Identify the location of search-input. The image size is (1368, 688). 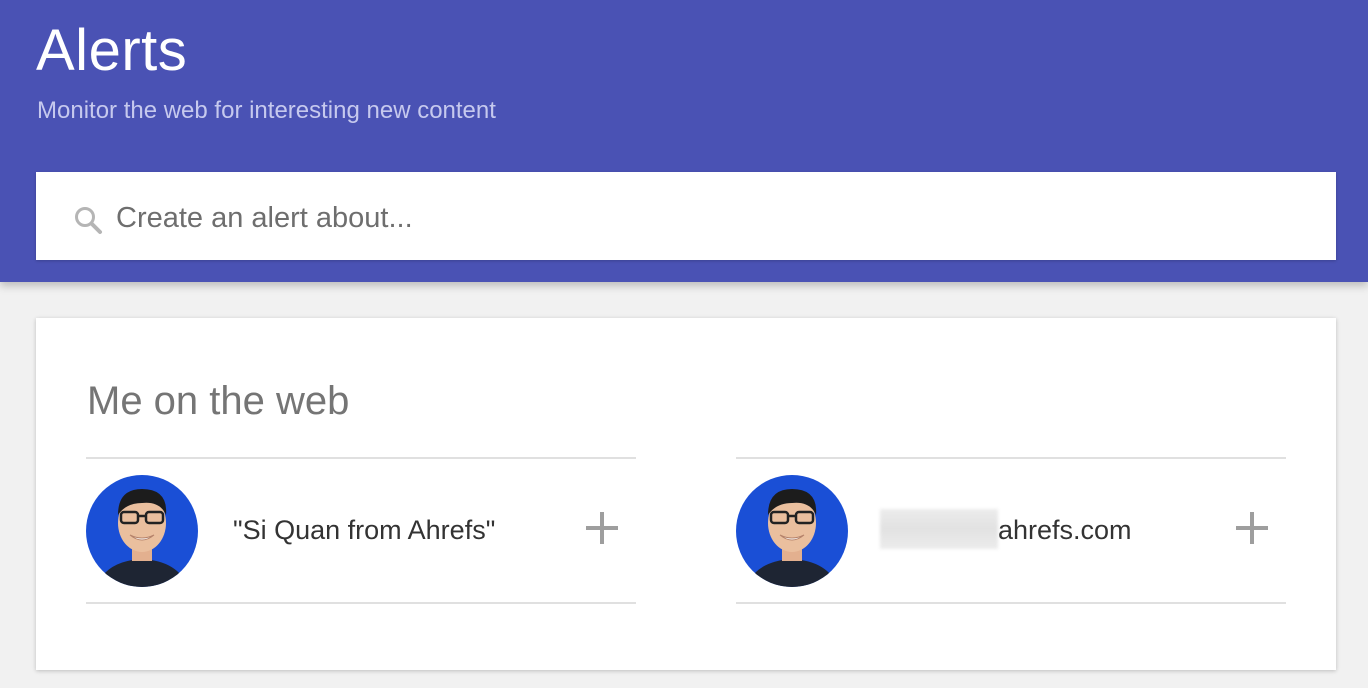
(706, 218).